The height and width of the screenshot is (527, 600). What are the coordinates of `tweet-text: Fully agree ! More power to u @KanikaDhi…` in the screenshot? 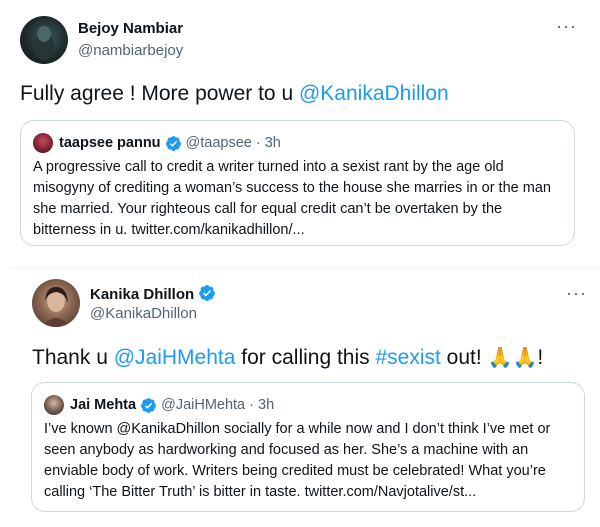 It's located at (234, 94).